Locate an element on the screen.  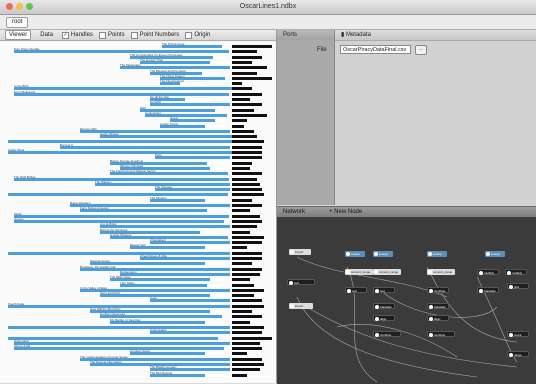
tab-data: Data is located at coordinates (46, 35).